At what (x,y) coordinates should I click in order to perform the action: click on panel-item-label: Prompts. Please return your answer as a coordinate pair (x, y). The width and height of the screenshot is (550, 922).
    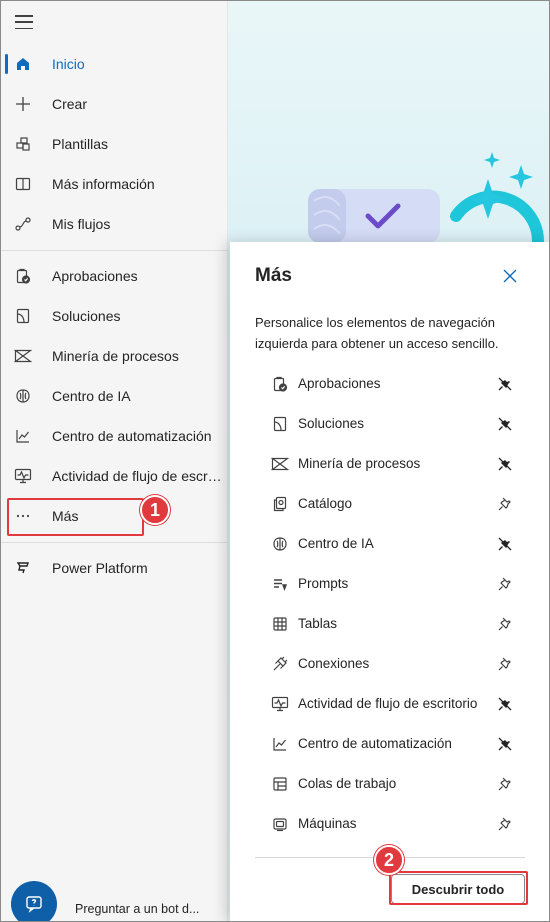
    Looking at the image, I should click on (323, 583).